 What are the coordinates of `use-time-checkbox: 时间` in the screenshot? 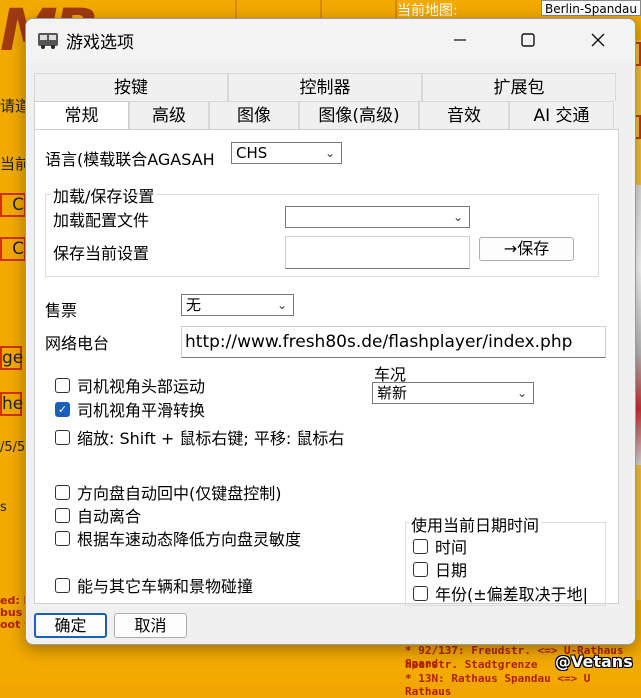 It's located at (440, 546).